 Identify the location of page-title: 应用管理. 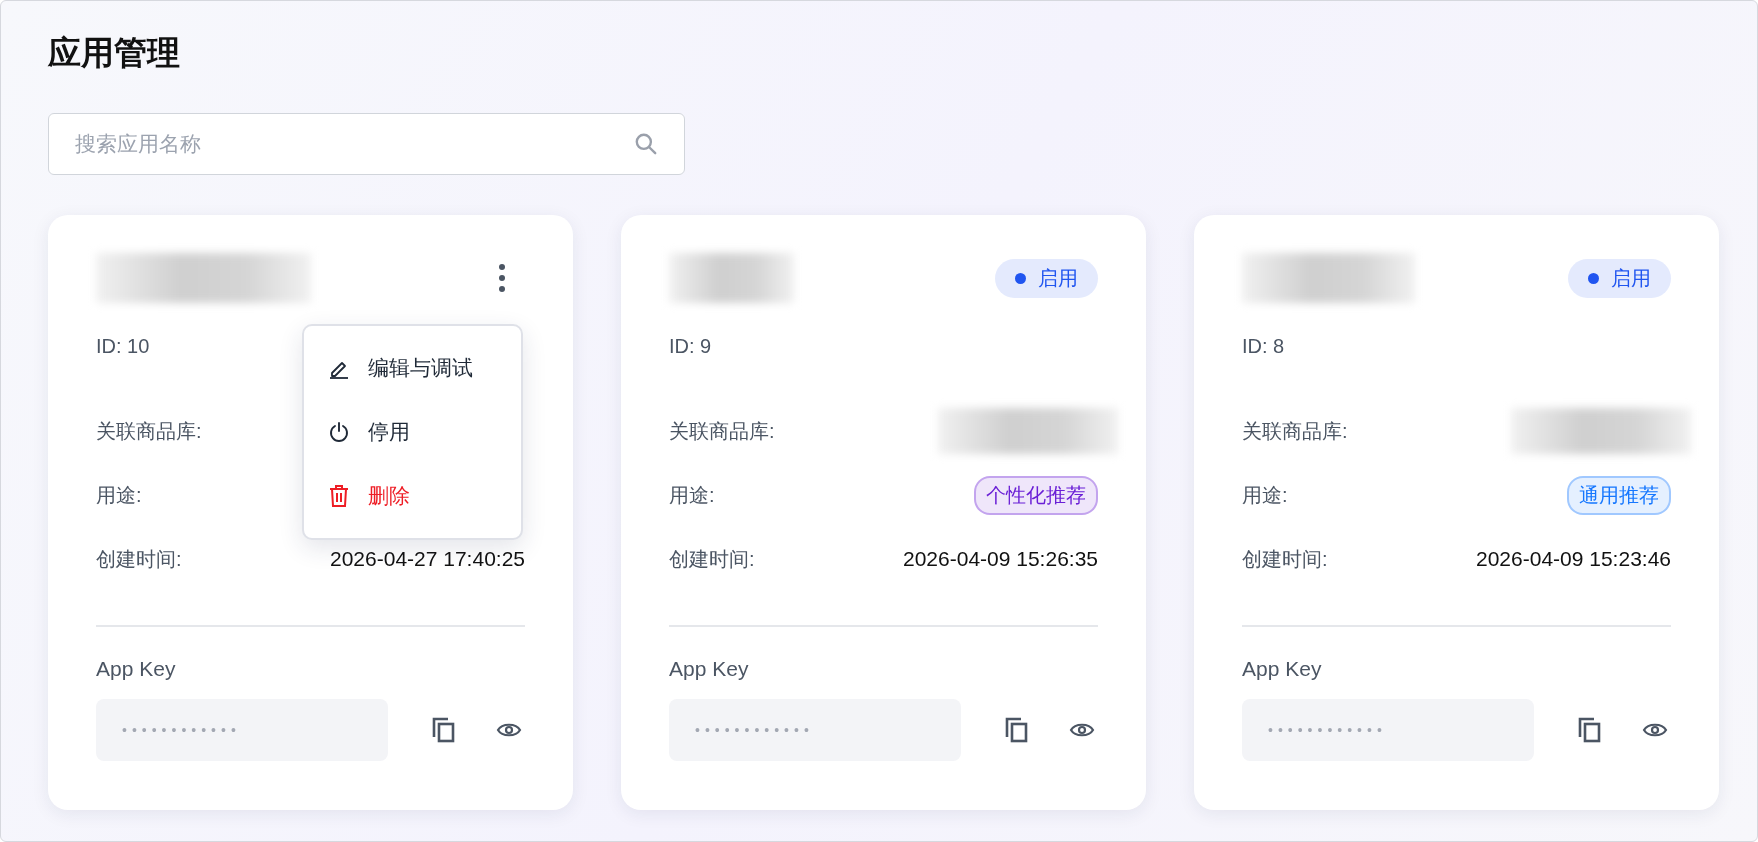
(114, 53).